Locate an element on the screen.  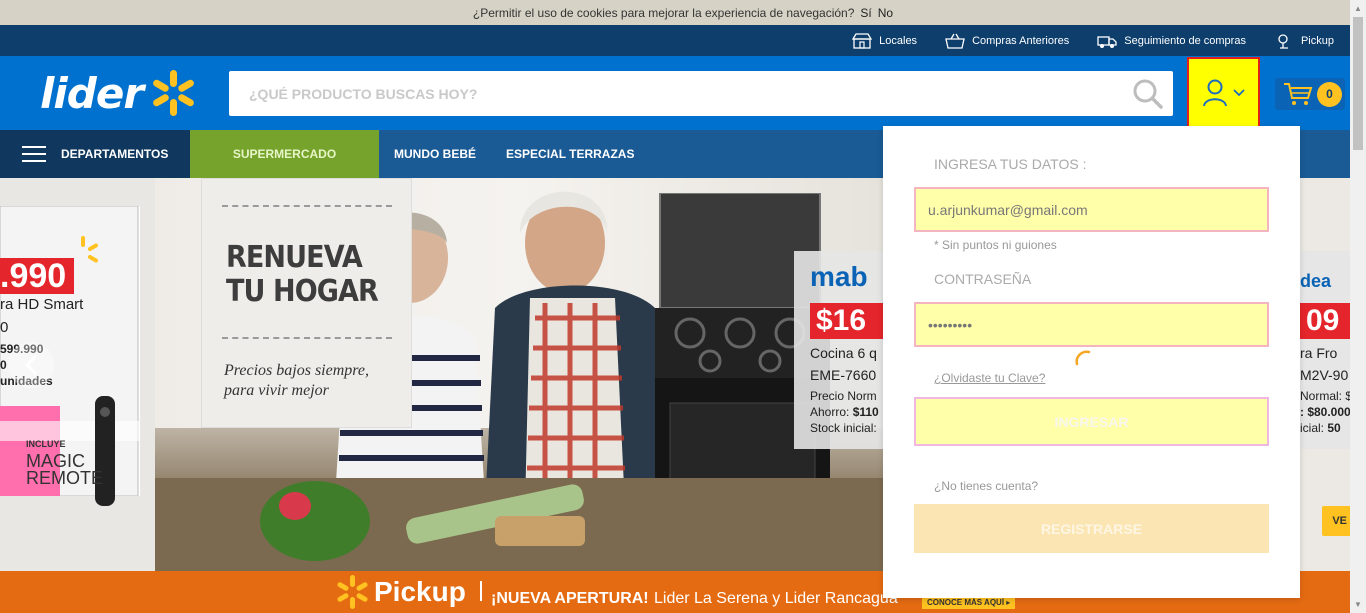
cookie-accept-link: Sí is located at coordinates (865, 13).